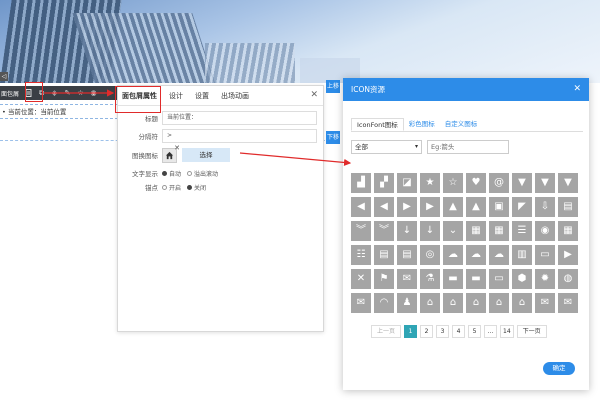  What do you see at coordinates (499, 279) in the screenshot?
I see `hdd-icon: ▭` at bounding box center [499, 279].